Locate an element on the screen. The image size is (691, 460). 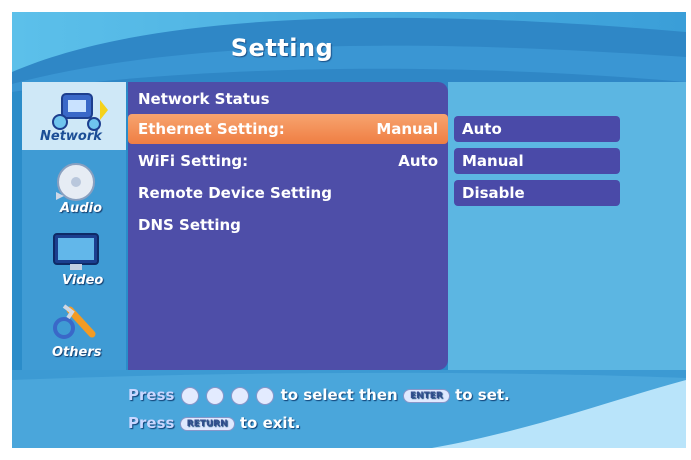
help-line-exit: Press RETURN to exit. is located at coordinates (214, 423).